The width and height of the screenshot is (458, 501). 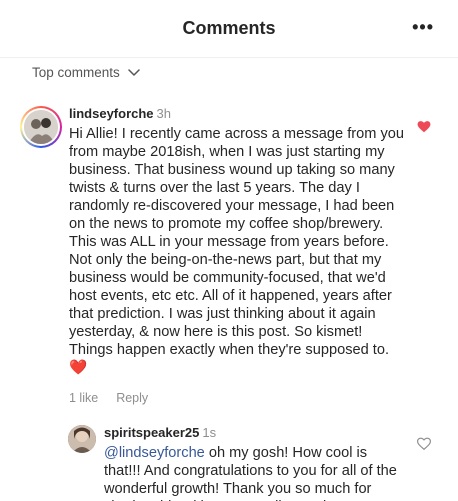 I want to click on chevron-down-icon, so click(x=134, y=72).